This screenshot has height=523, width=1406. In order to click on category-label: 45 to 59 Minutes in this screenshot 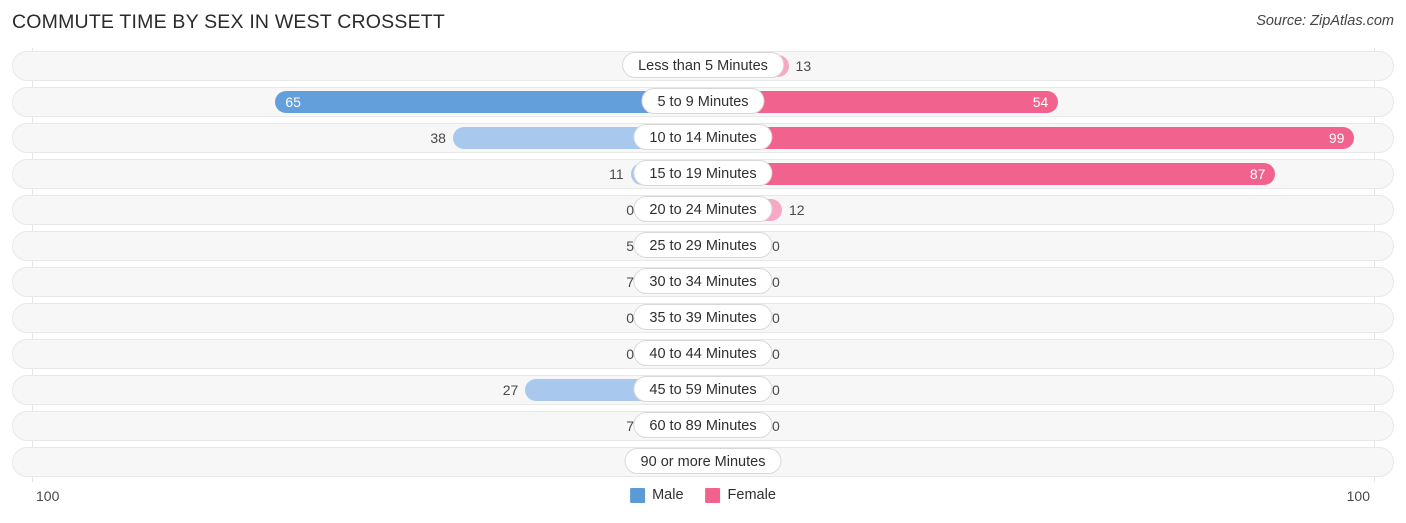, I will do `click(703, 389)`.